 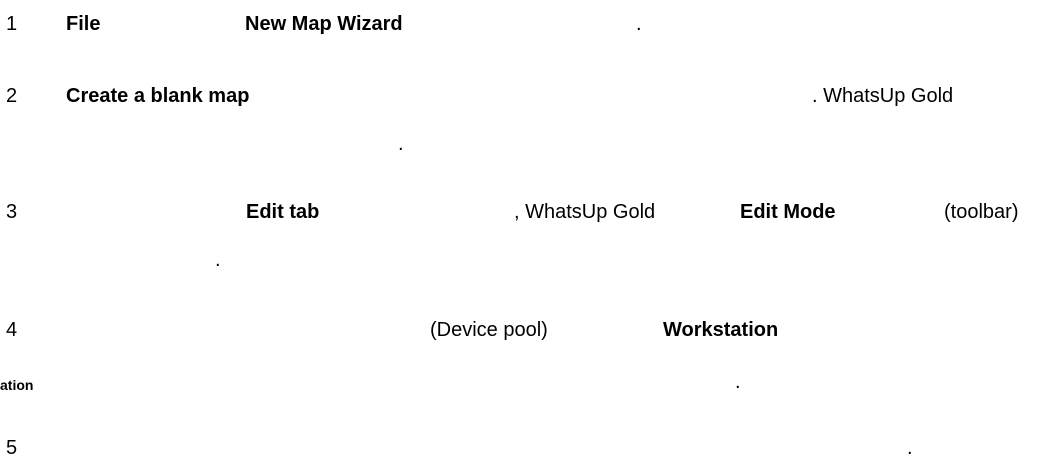 I want to click on file-menu-label: File, so click(x=83, y=24).